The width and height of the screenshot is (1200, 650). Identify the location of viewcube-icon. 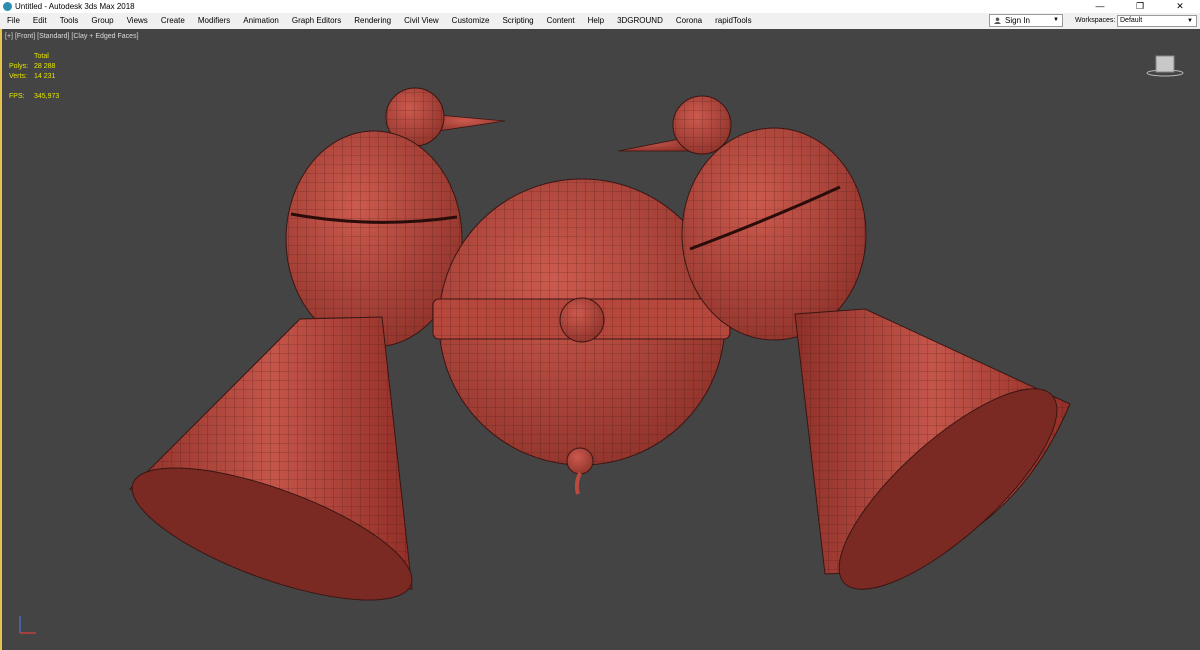
(1165, 66).